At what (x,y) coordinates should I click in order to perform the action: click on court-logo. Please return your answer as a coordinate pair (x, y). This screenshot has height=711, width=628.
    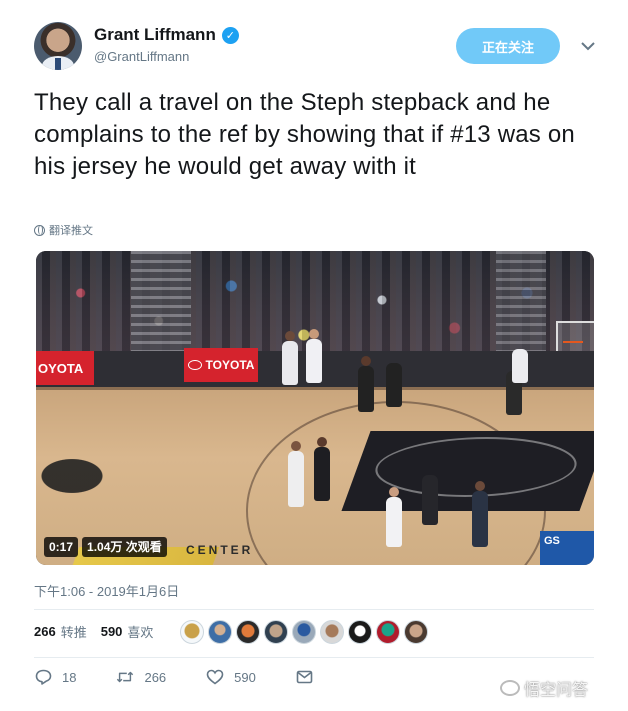
    Looking at the image, I should click on (81, 476).